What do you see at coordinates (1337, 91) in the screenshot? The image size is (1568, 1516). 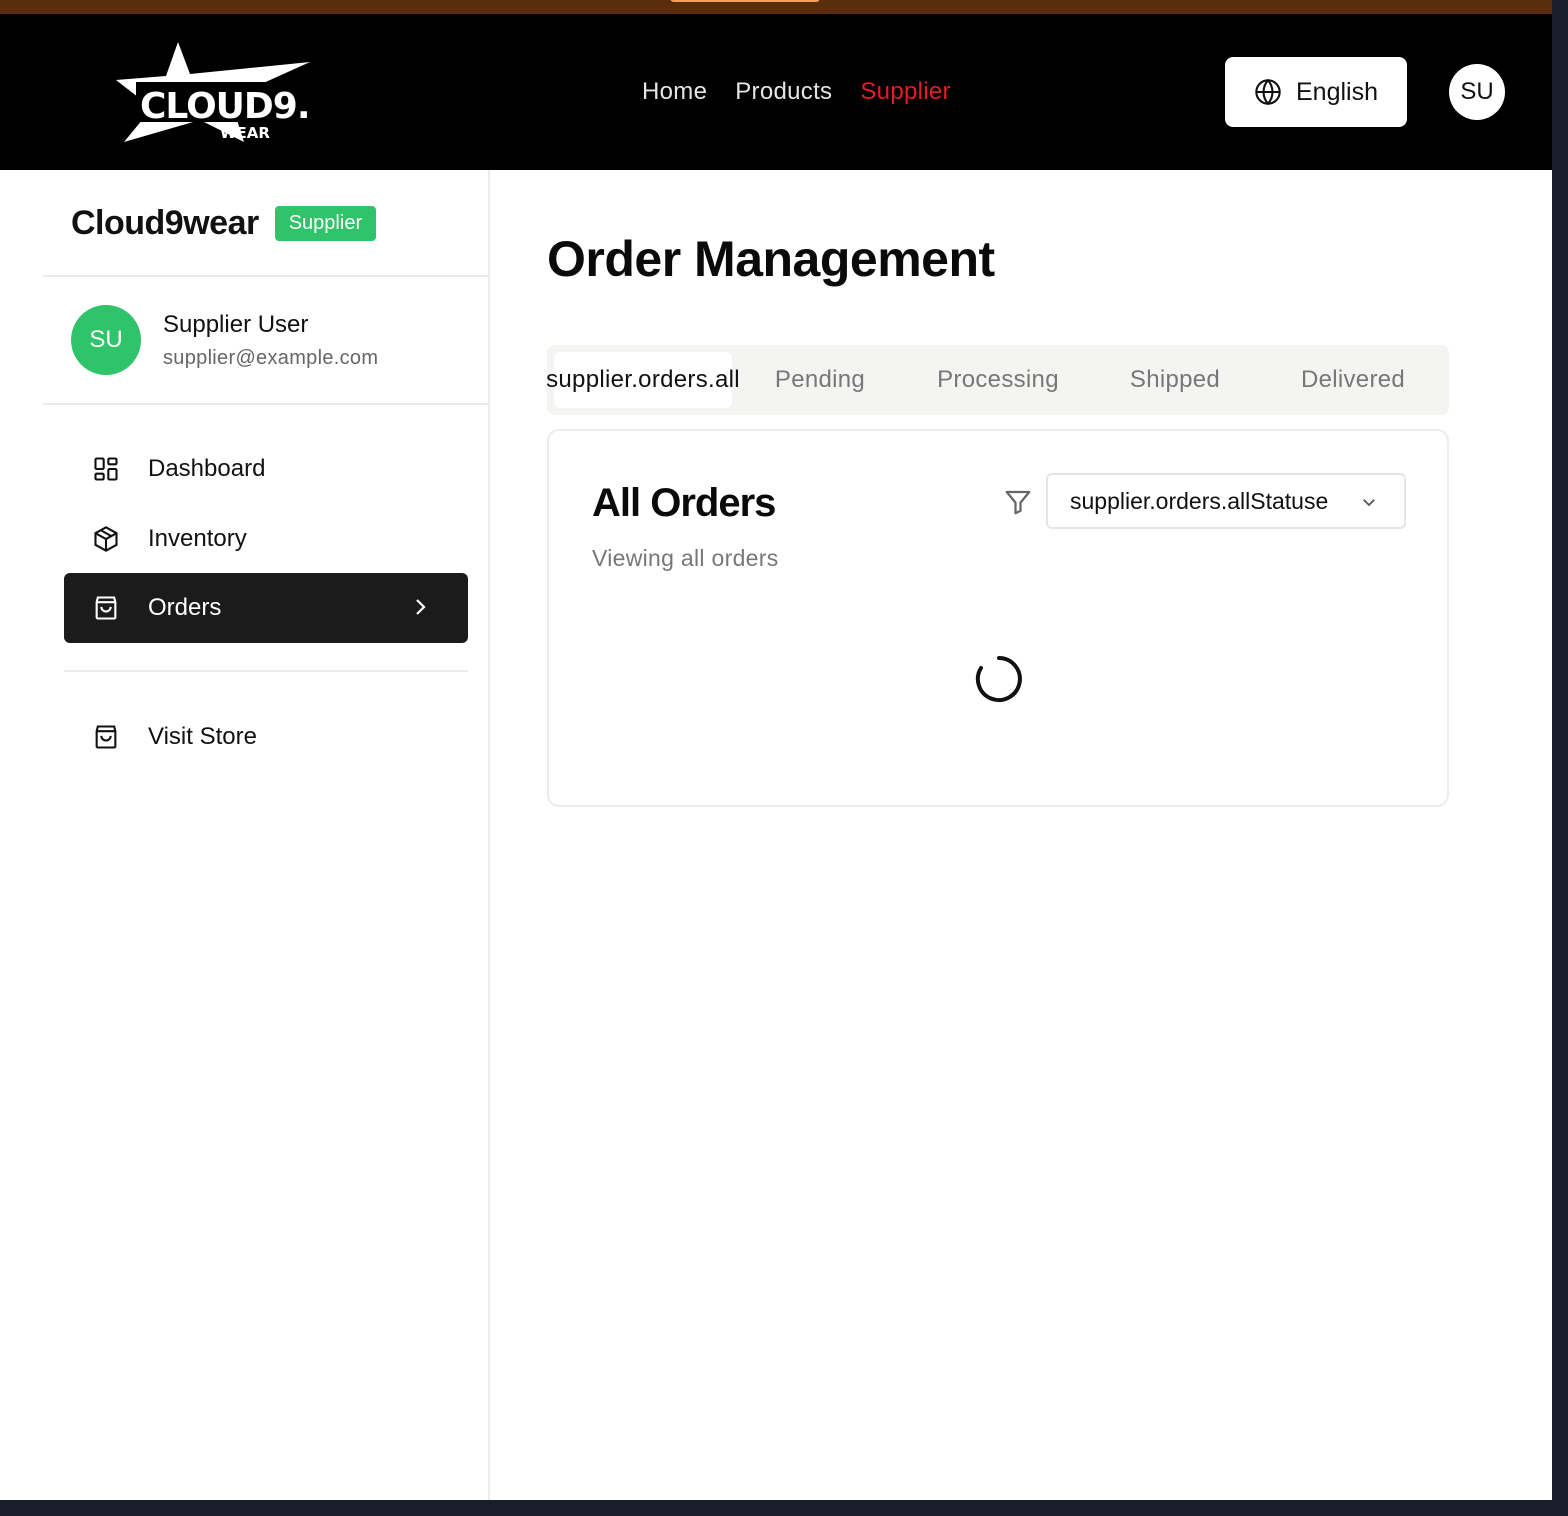 I see `language-label: English` at bounding box center [1337, 91].